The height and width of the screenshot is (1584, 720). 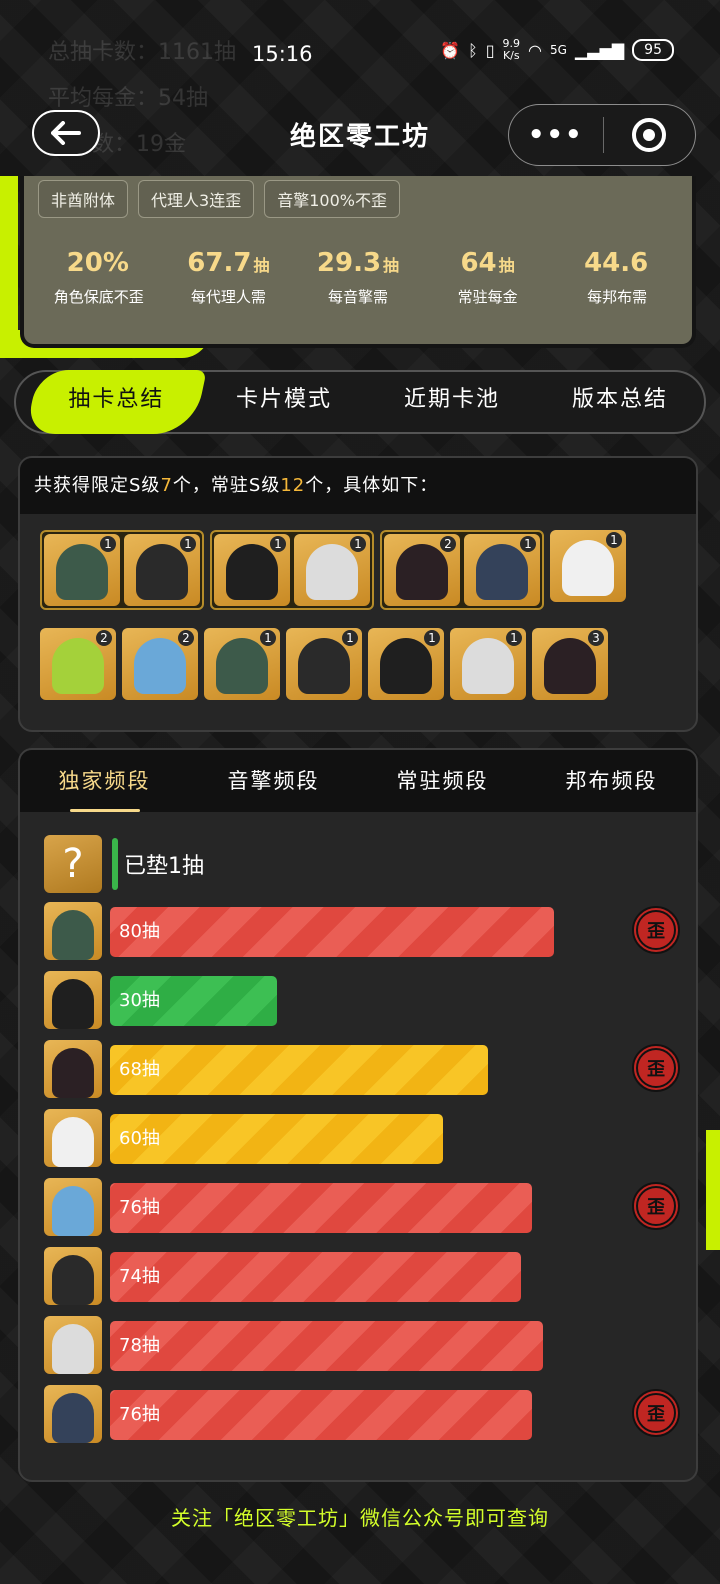 What do you see at coordinates (556, 135) in the screenshot?
I see `more-button: •••` at bounding box center [556, 135].